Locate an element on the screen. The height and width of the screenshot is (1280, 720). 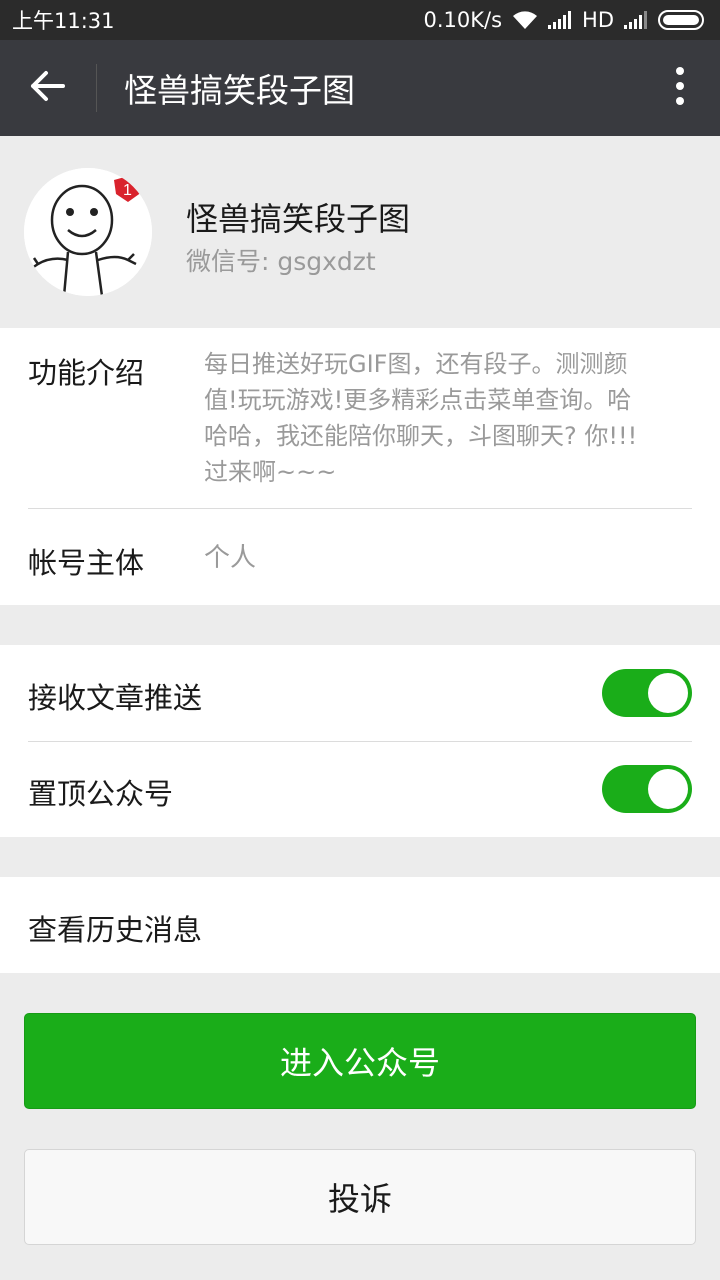
status-bar: 上午11:31 0.10K/s HD is located at coordinates (360, 20).